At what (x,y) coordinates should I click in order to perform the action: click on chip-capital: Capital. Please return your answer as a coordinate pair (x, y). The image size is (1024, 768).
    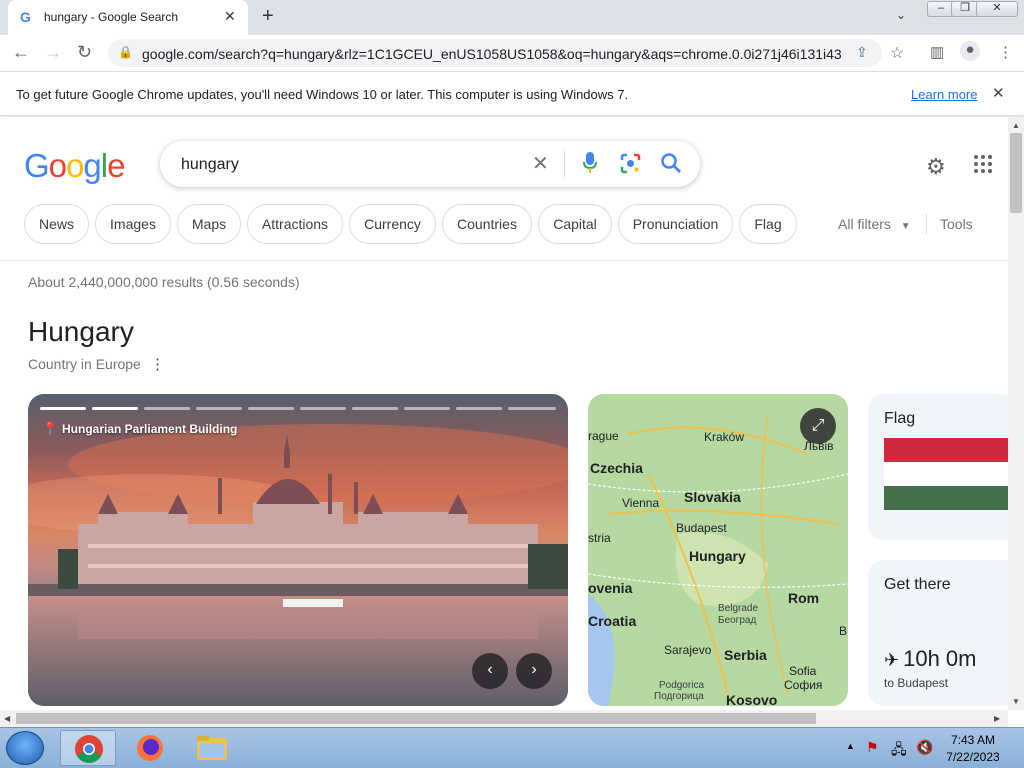
    Looking at the image, I should click on (575, 224).